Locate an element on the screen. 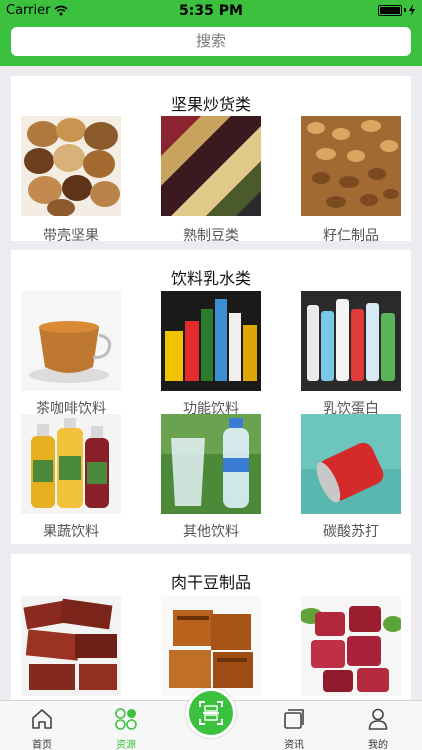 The width and height of the screenshot is (422, 750). category-item: 茶咖啡饮料 is located at coordinates (71, 354).